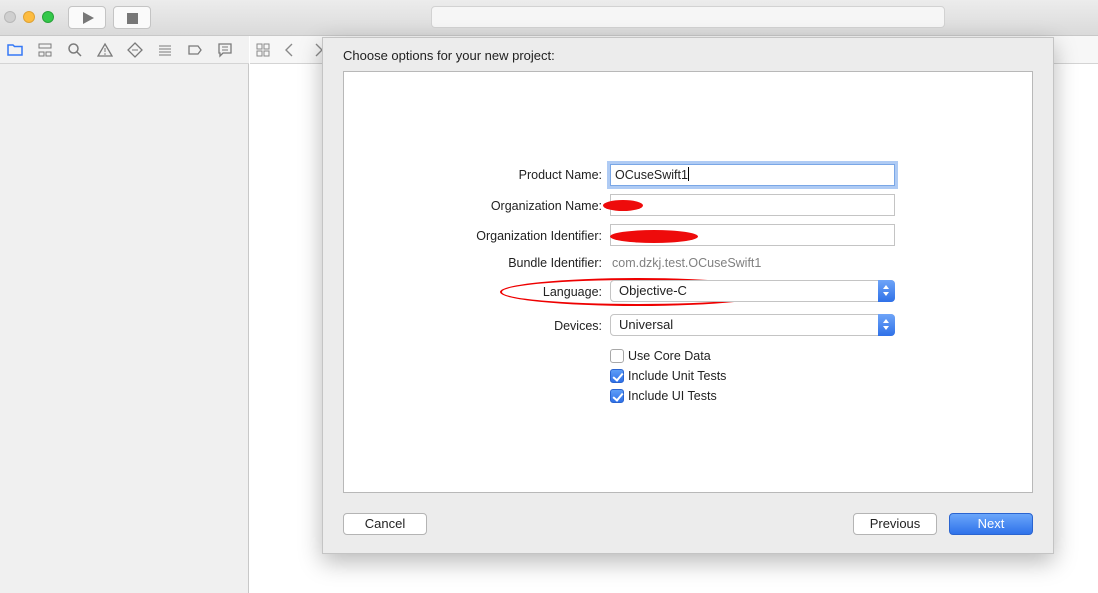  Describe the element at coordinates (752, 325) in the screenshot. I see `devices-popup: Universal` at that location.